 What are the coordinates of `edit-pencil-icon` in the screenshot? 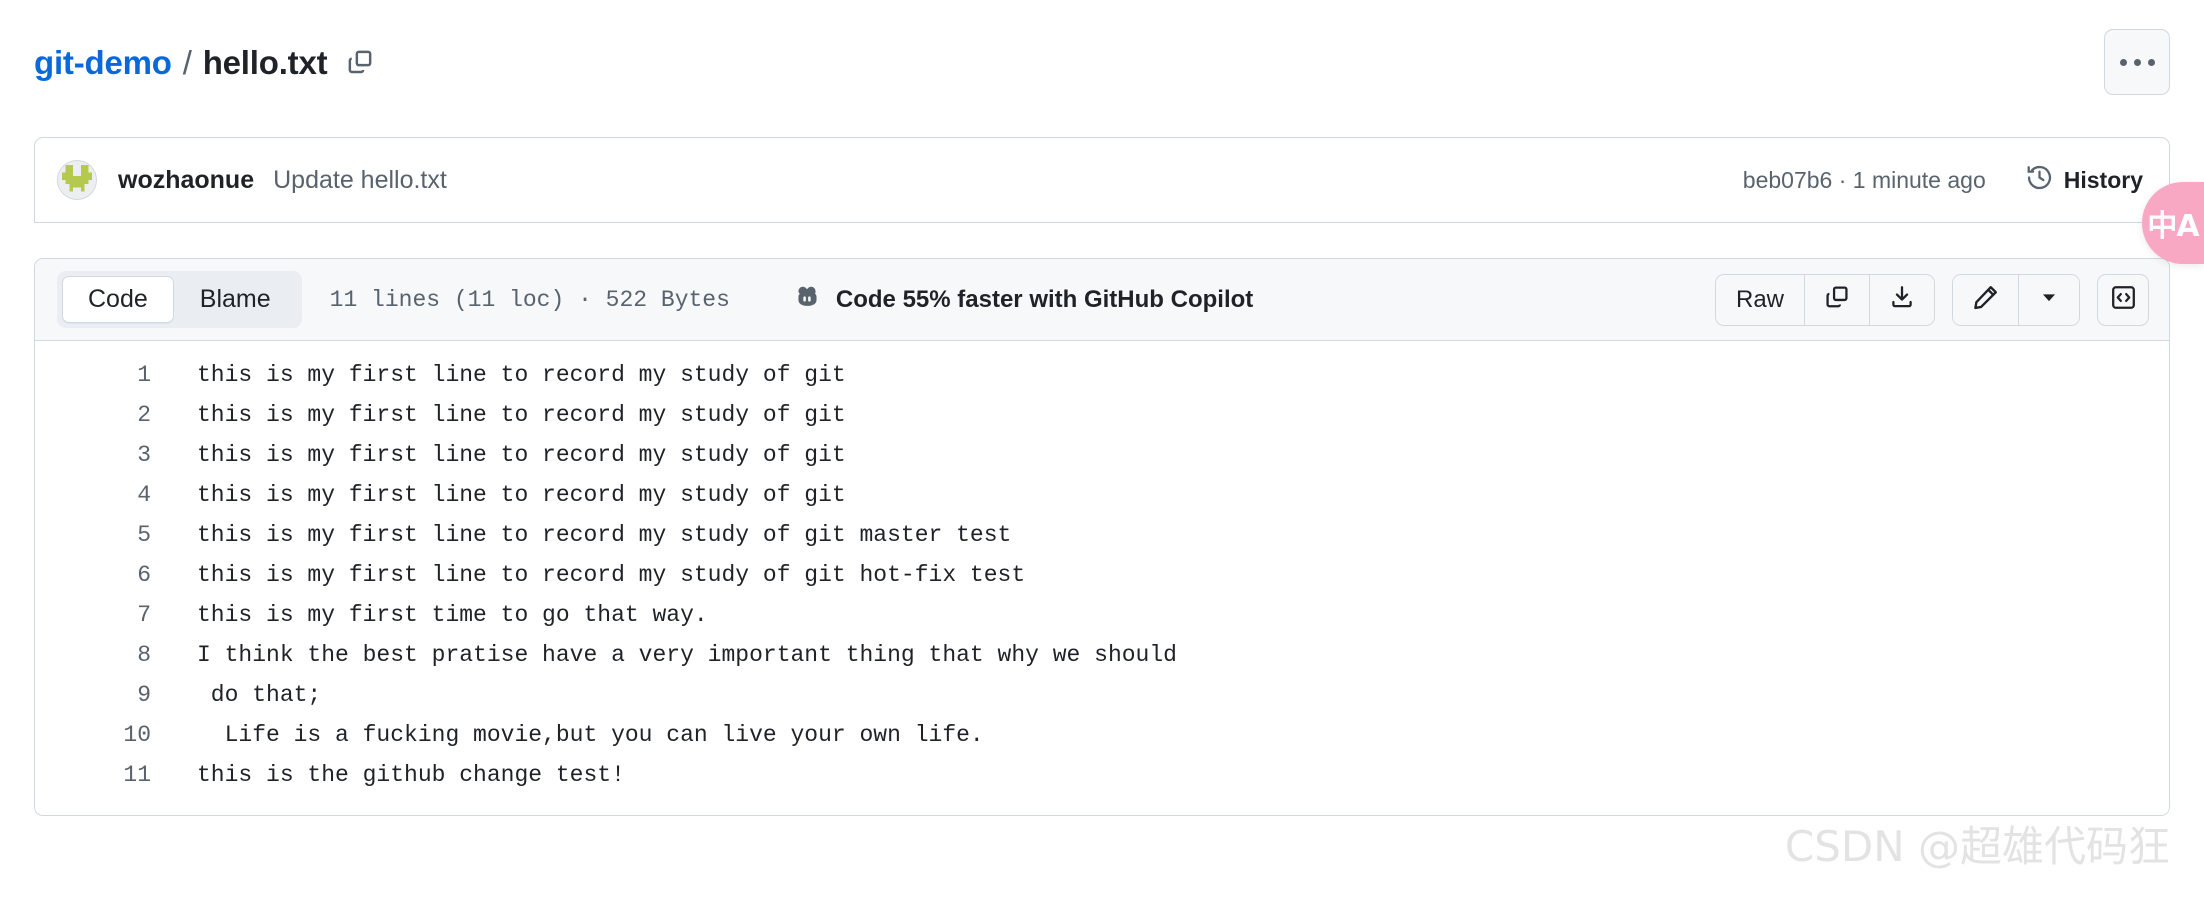 It's located at (1985, 300).